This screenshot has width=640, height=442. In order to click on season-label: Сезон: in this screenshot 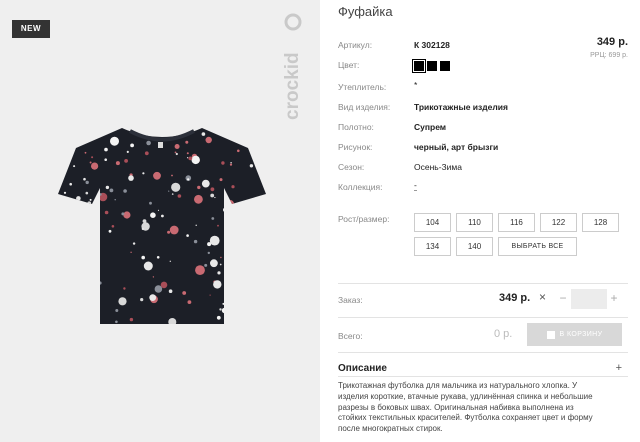, I will do `click(351, 167)`.